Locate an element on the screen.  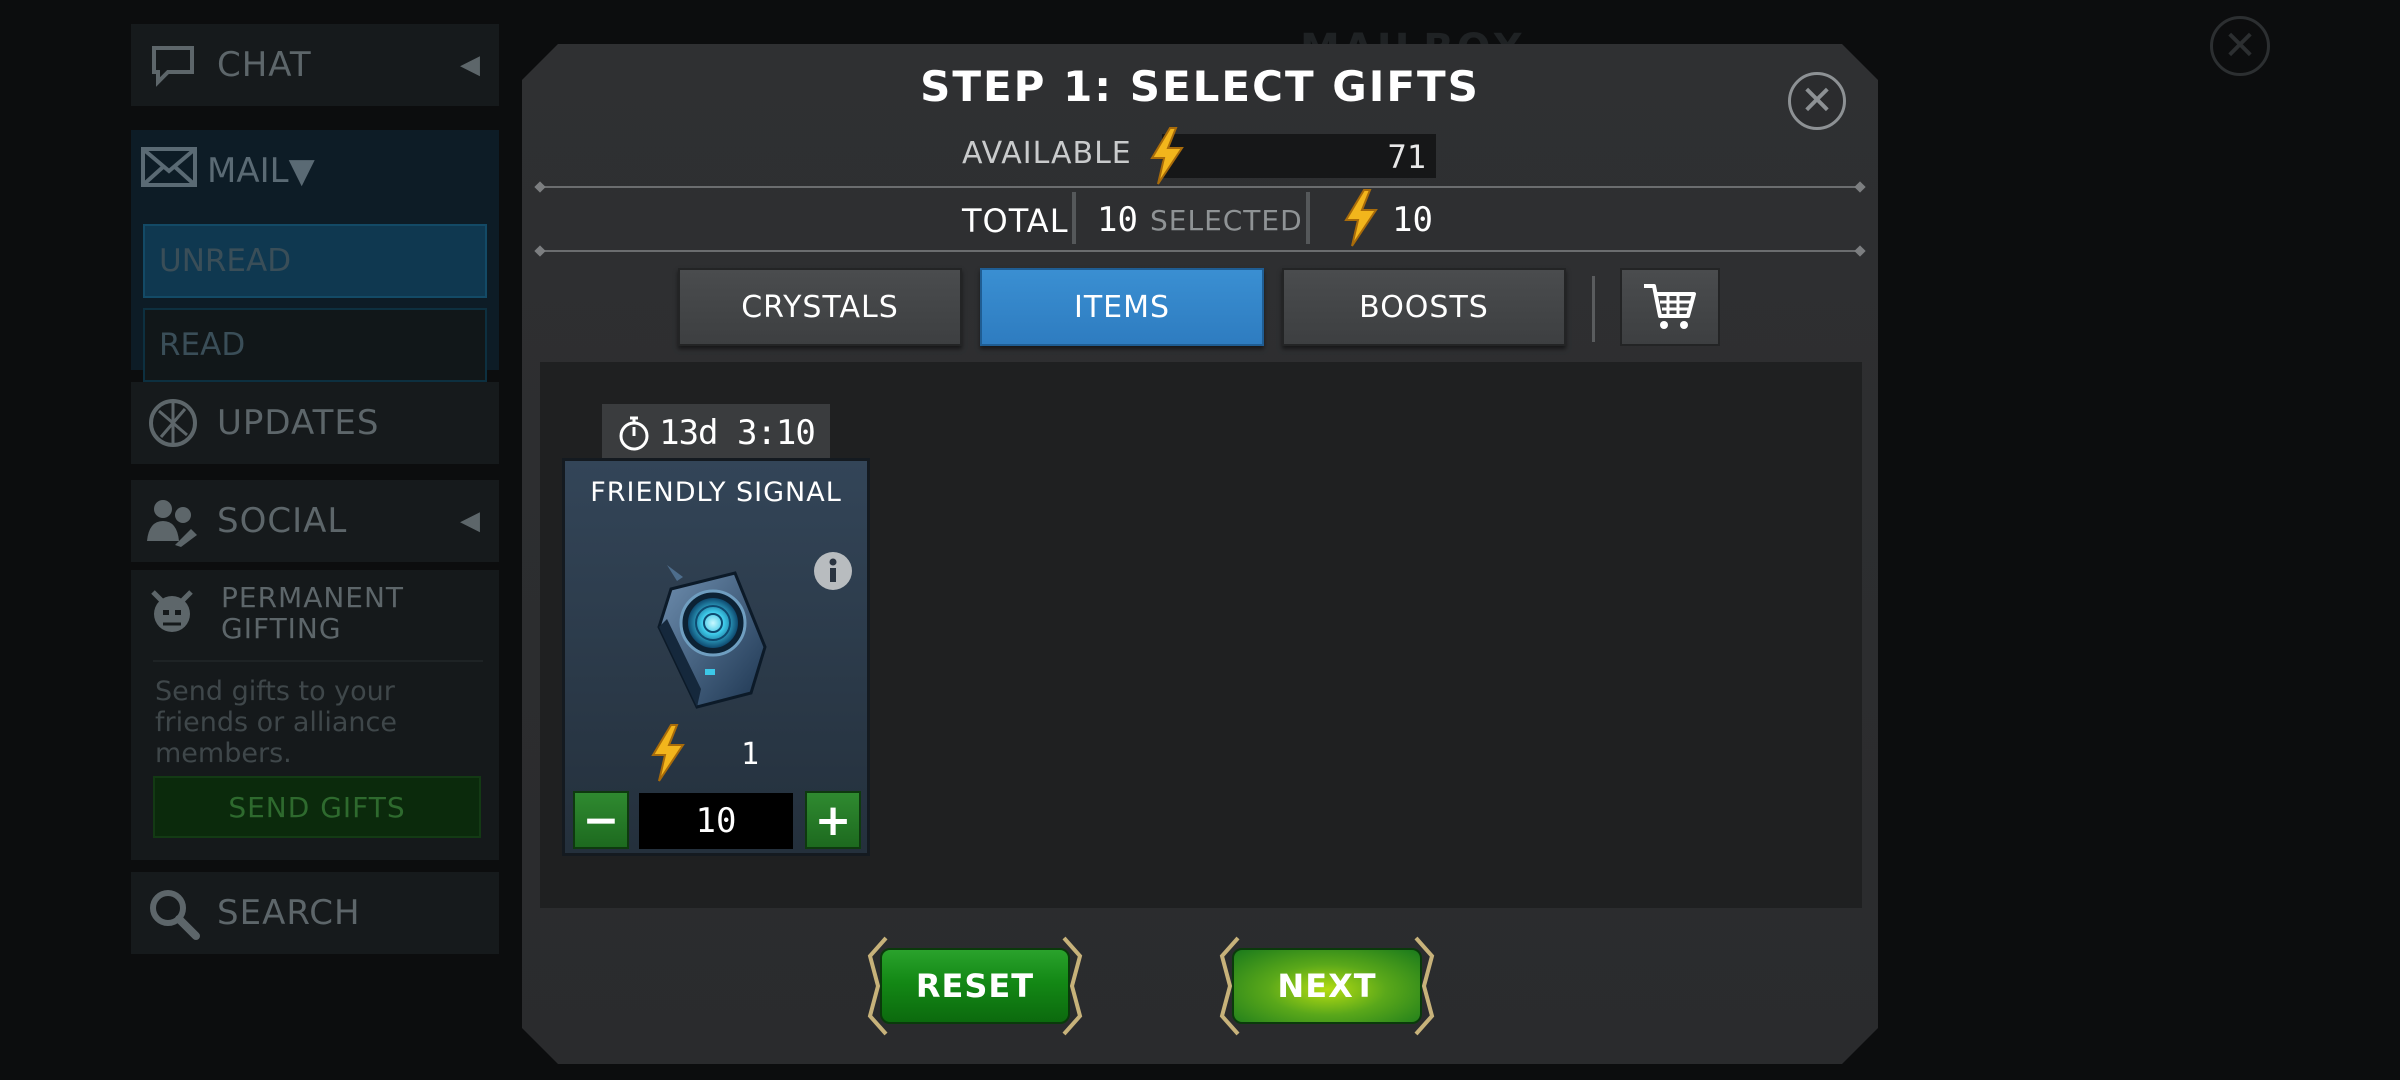
stopwatch-icon is located at coordinates (634, 433).